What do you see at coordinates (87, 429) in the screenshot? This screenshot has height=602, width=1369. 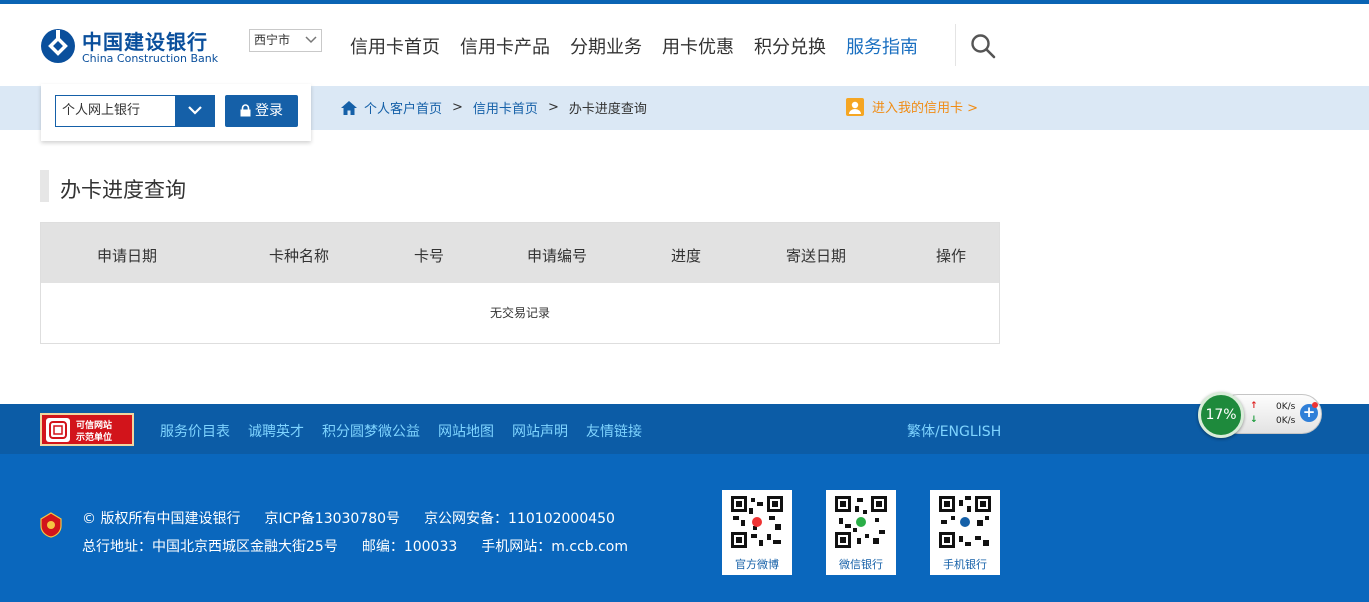 I see `trusted-site-badge: 可信网站 示范单位` at bounding box center [87, 429].